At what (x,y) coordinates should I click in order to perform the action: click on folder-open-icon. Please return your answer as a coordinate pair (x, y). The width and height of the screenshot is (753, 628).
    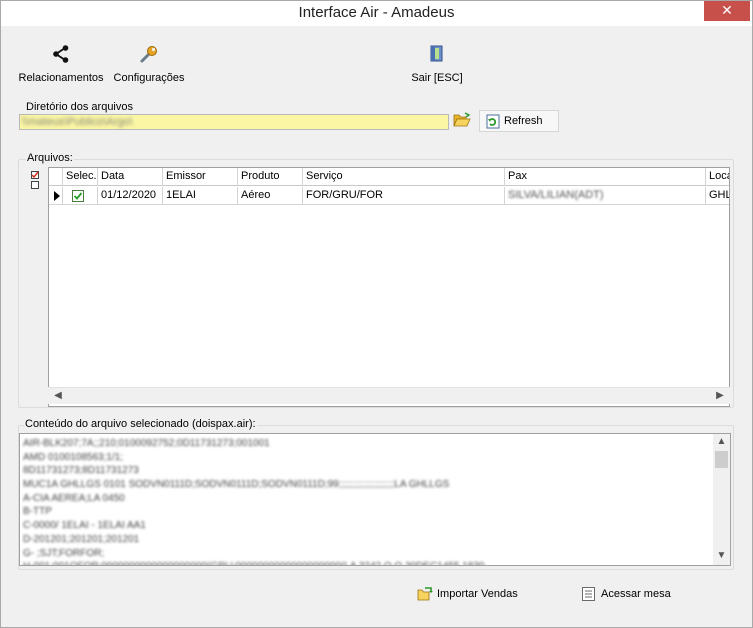
    Looking at the image, I should click on (462, 119).